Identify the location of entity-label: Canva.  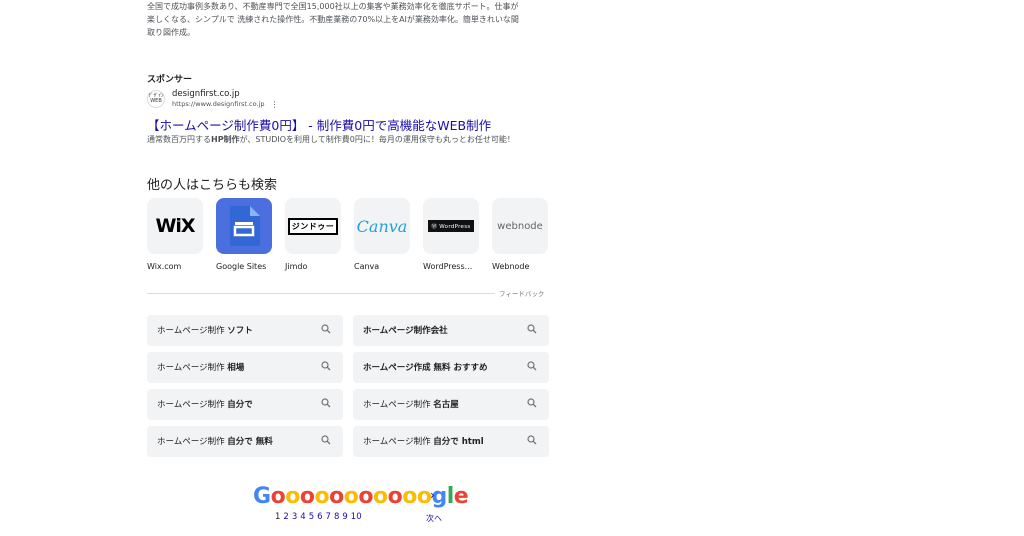
(367, 266).